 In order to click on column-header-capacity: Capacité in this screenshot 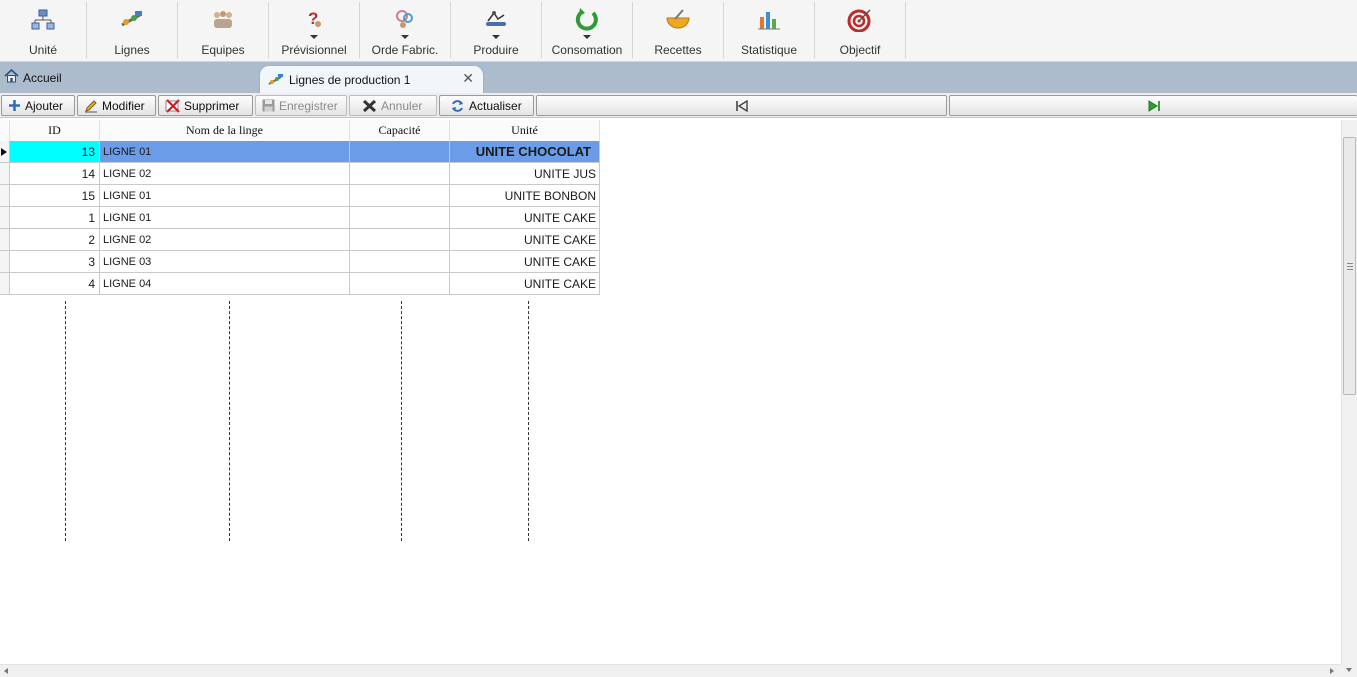, I will do `click(400, 130)`.